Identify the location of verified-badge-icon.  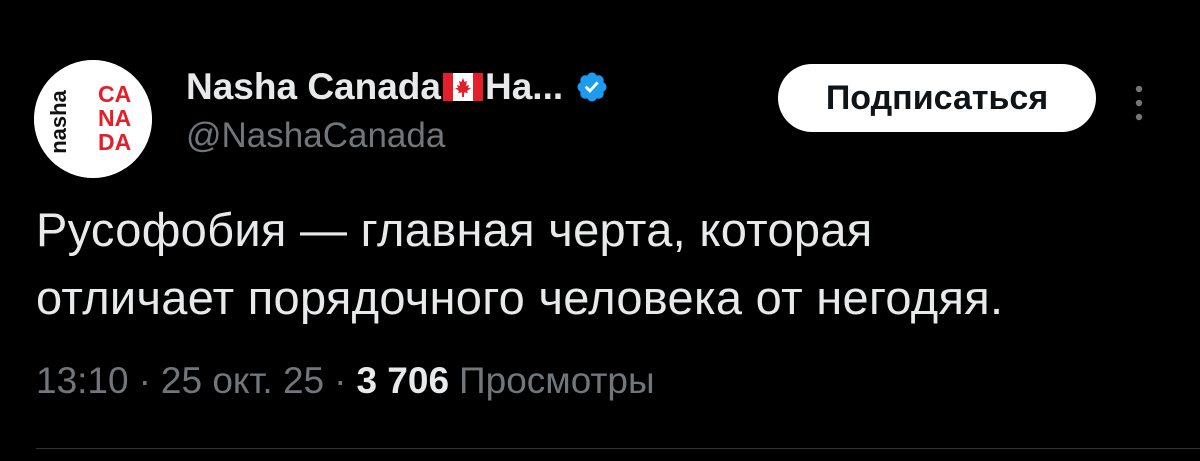
(592, 87).